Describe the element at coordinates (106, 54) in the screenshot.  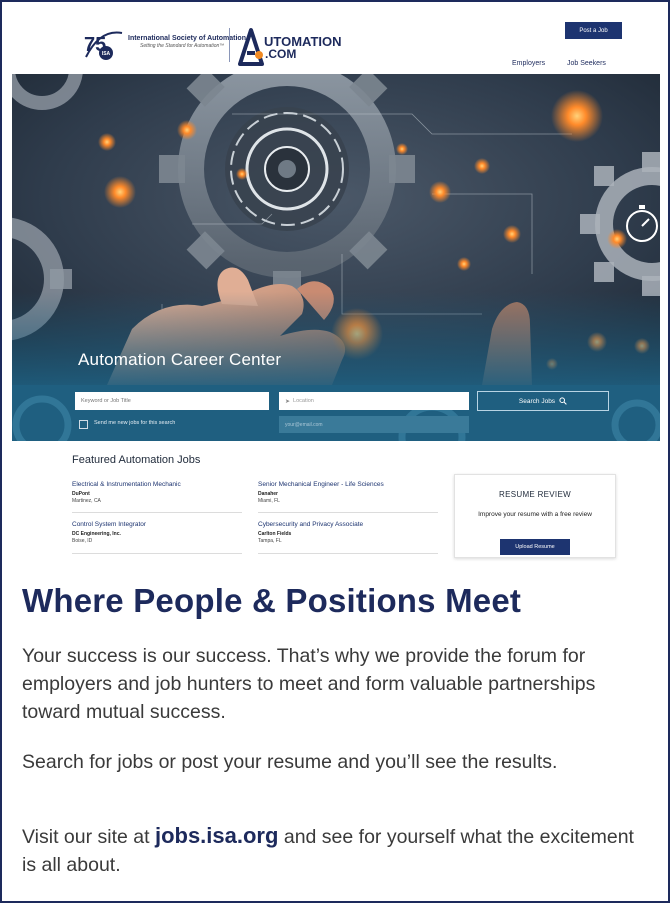
I see `isa-logo-abbr: ISA` at that location.